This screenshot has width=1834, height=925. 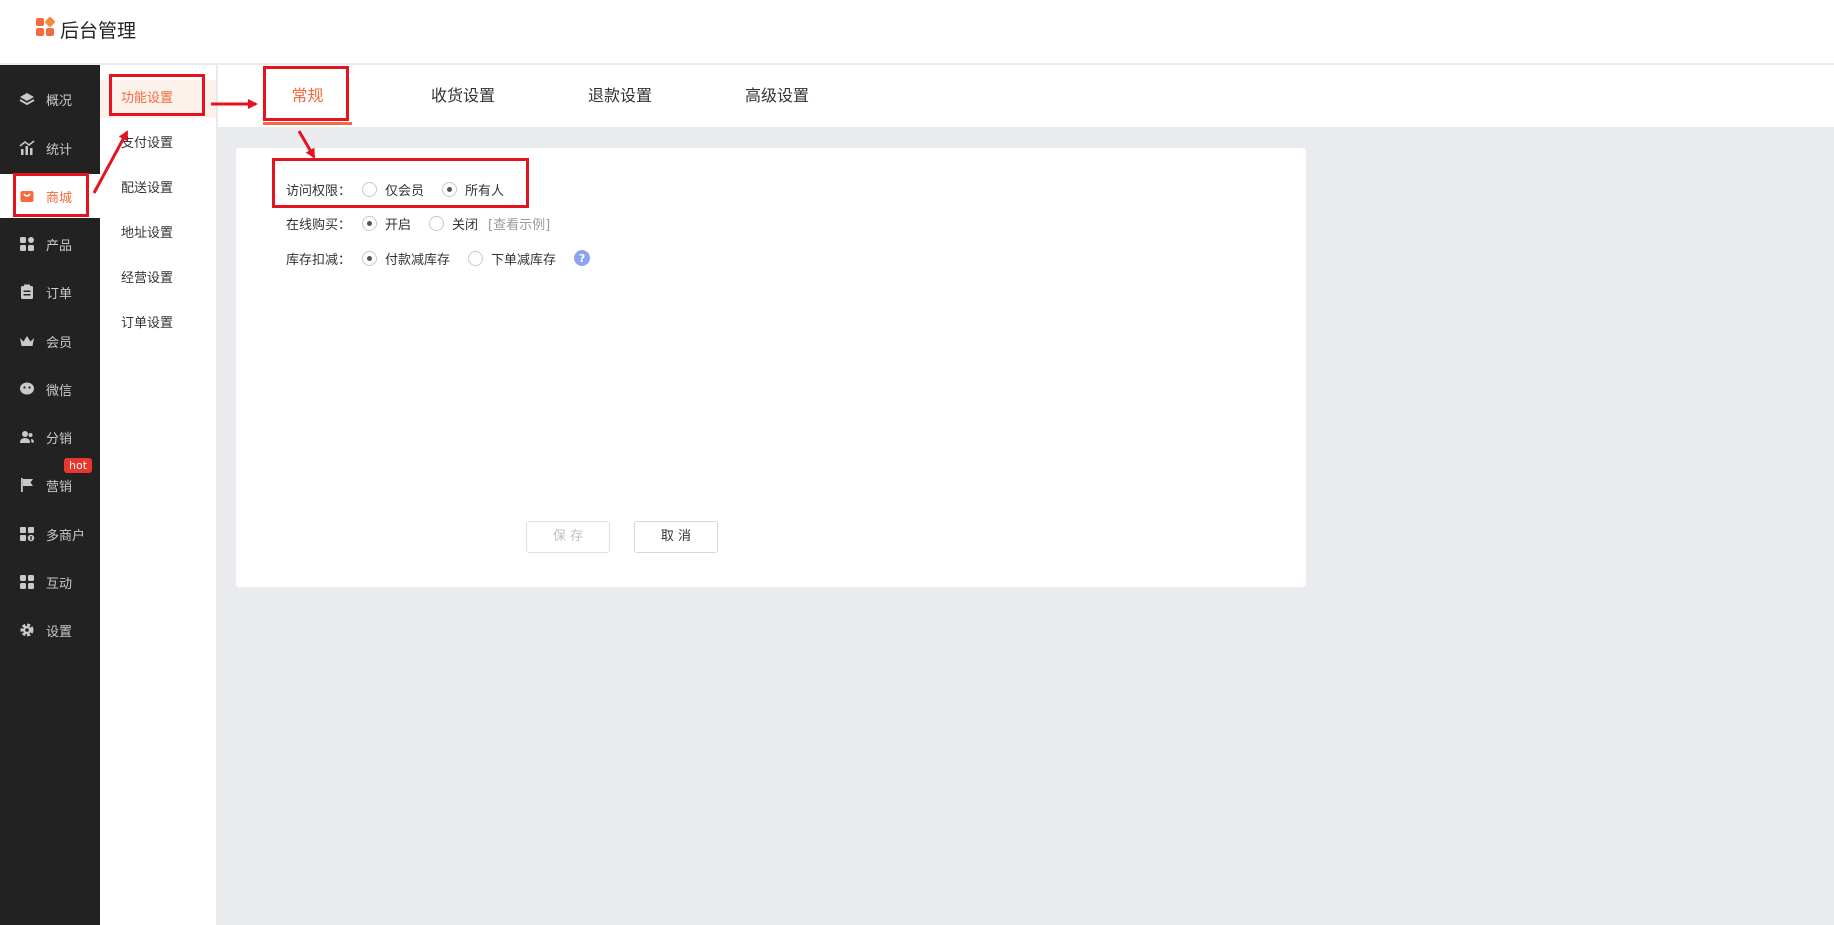 What do you see at coordinates (27, 292) in the screenshot?
I see `clipboard-icon` at bounding box center [27, 292].